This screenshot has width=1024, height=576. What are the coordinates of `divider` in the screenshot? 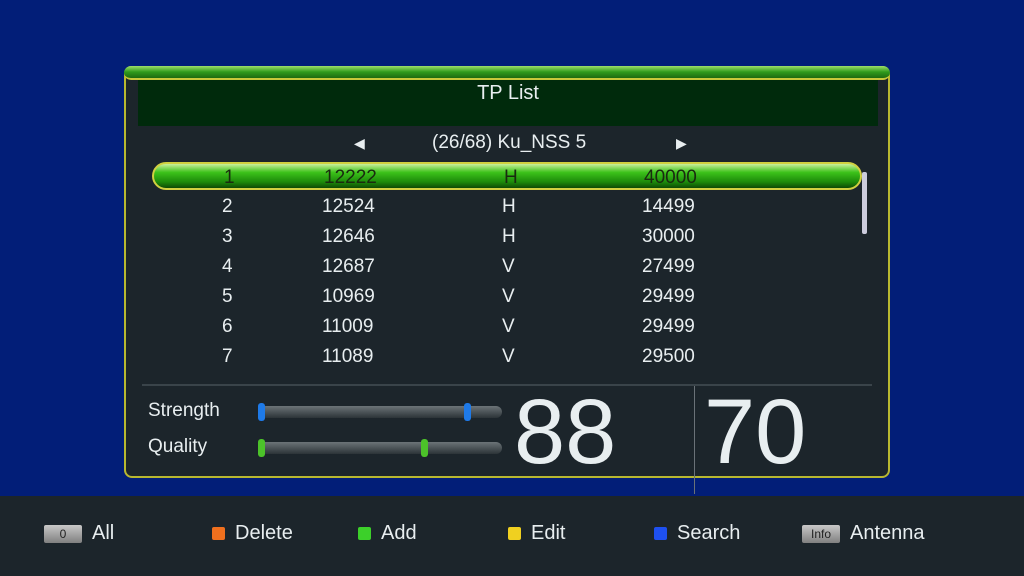 It's located at (694, 440).